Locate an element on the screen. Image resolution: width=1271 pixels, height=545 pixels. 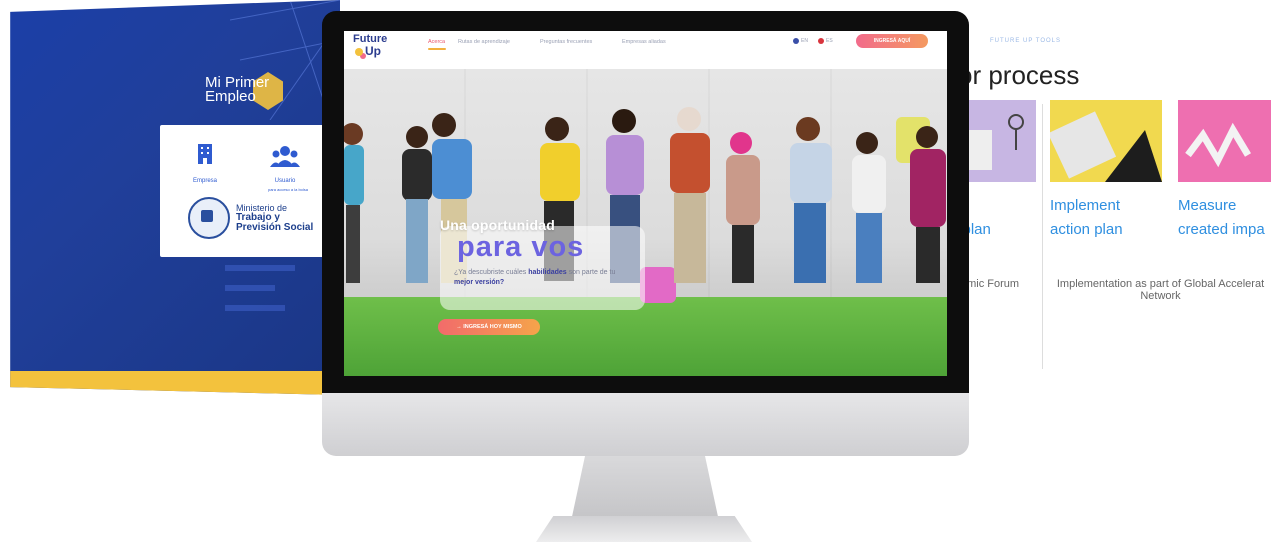
mi-primer-empleo-logo: Mi Primer Empleo is located at coordinates (250, 94).